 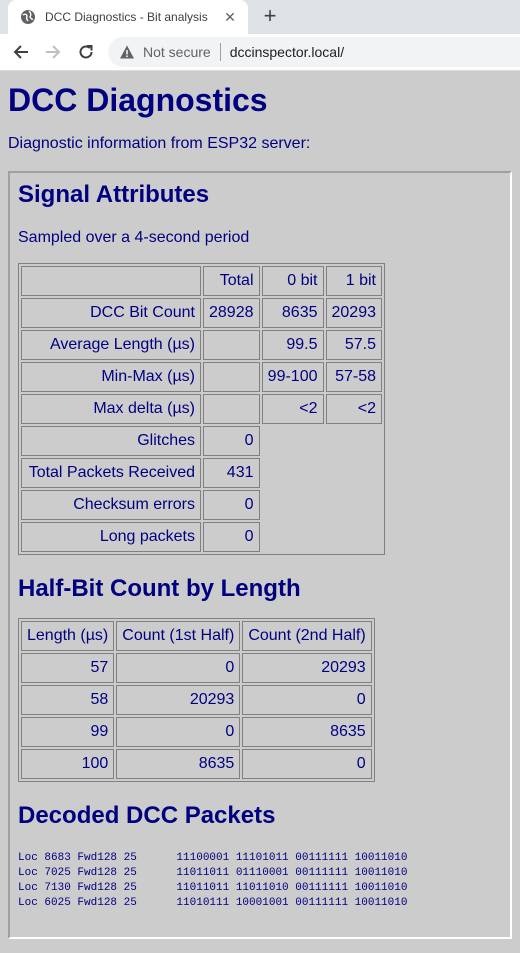 What do you see at coordinates (68, 732) in the screenshot?
I see `table-cell: 99` at bounding box center [68, 732].